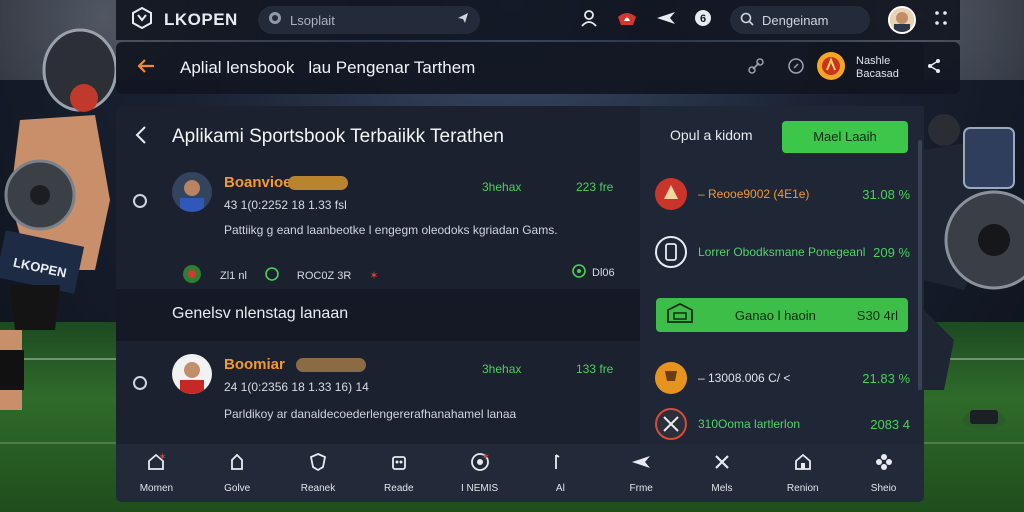 This screenshot has height=512, width=1024. I want to click on promo-label: Ganao l haoin, so click(775, 315).